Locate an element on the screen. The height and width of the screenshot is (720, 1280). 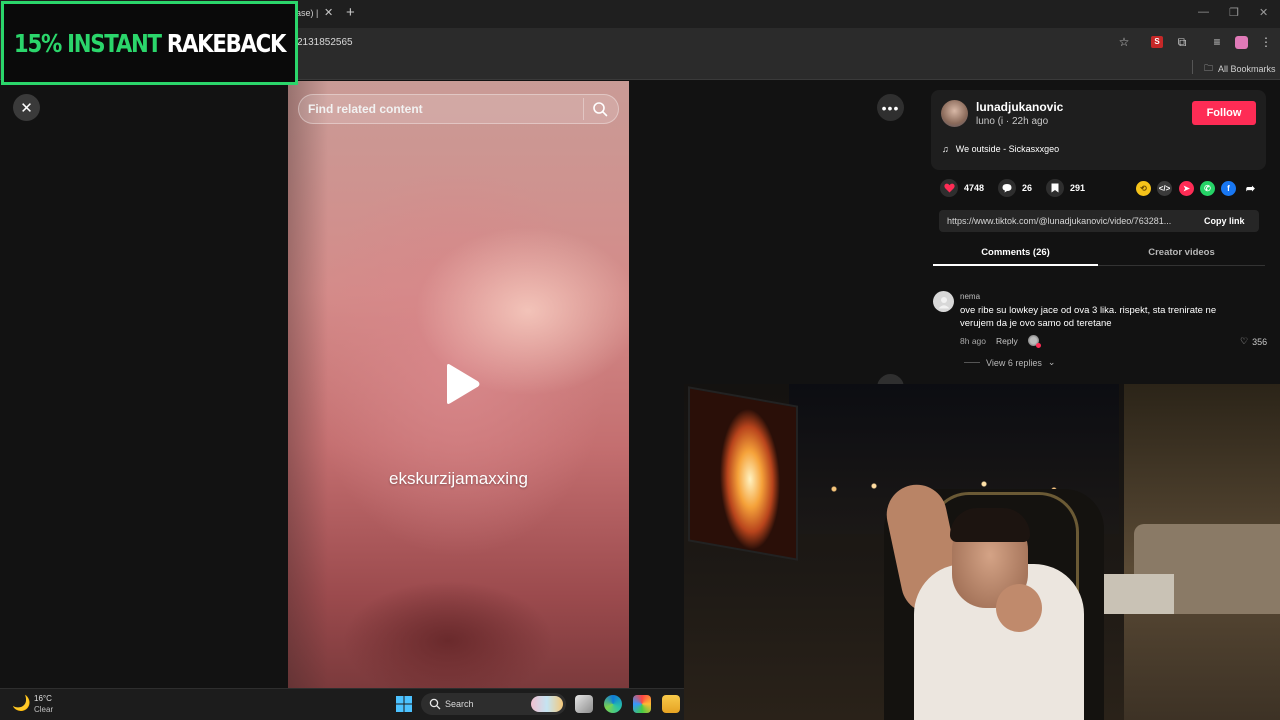
all-bookmarks-label: All Bookmarks is located at coordinates (1247, 69).